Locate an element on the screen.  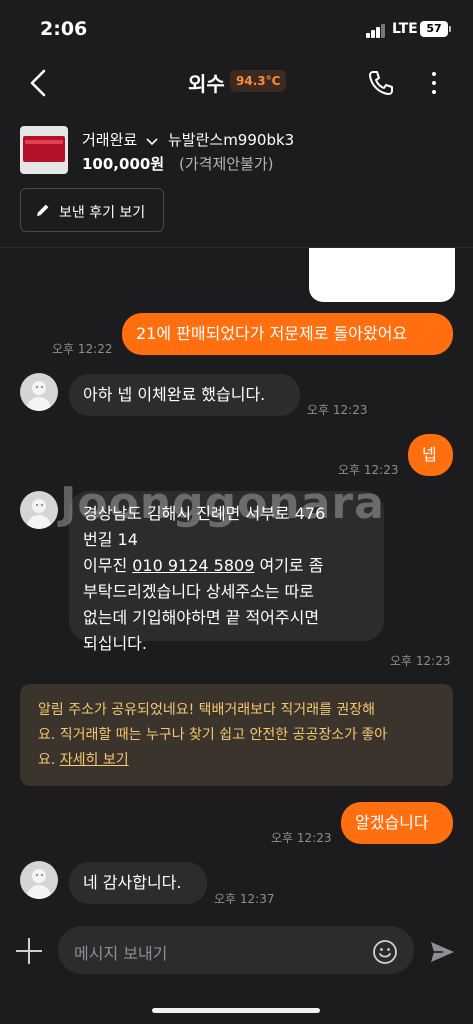
message-line: 없는데 기입해야하면 끝 적어주시면 is located at coordinates (201, 617).